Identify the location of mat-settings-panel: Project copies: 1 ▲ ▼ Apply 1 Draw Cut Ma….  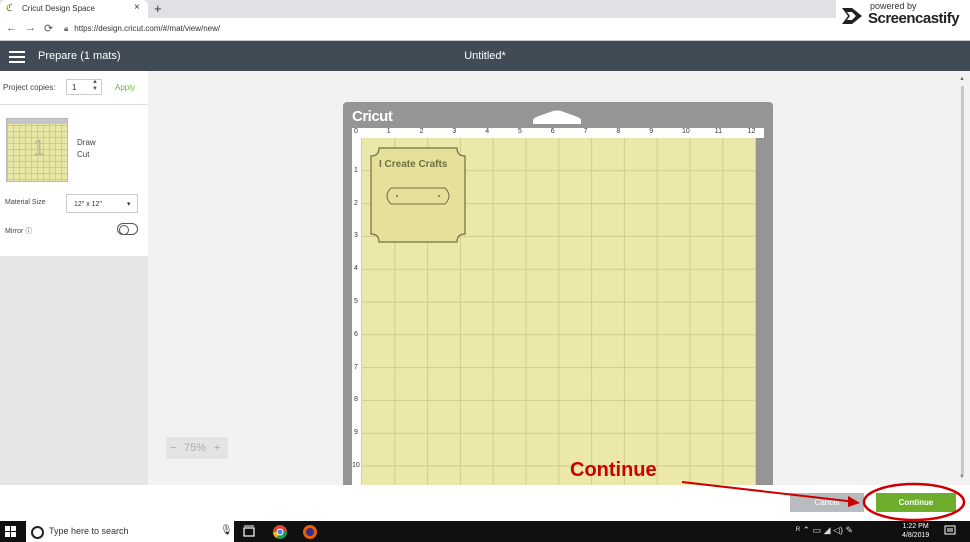
(74, 163).